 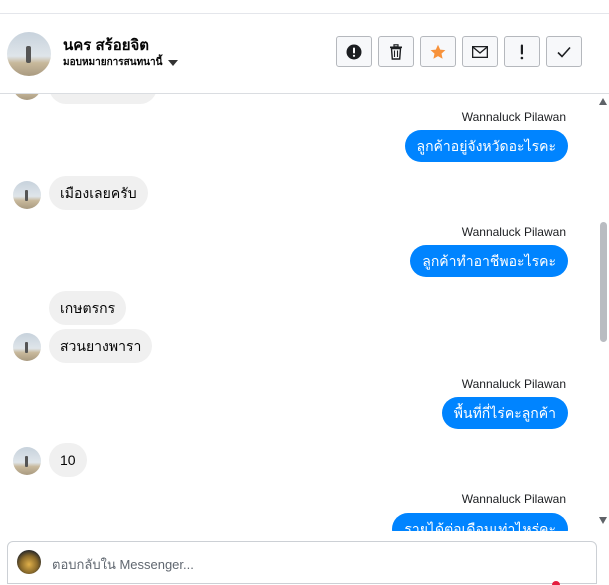 What do you see at coordinates (103, 99) in the screenshot?
I see `message-bubble-incoming-partial` at bounding box center [103, 99].